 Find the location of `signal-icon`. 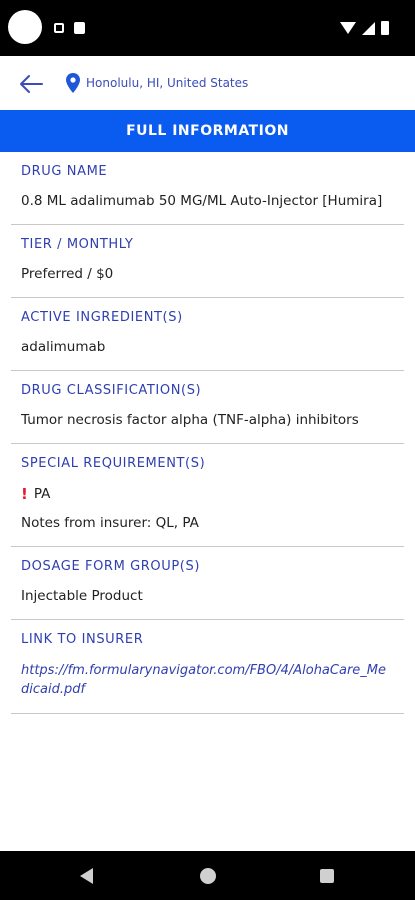

signal-icon is located at coordinates (368, 28).